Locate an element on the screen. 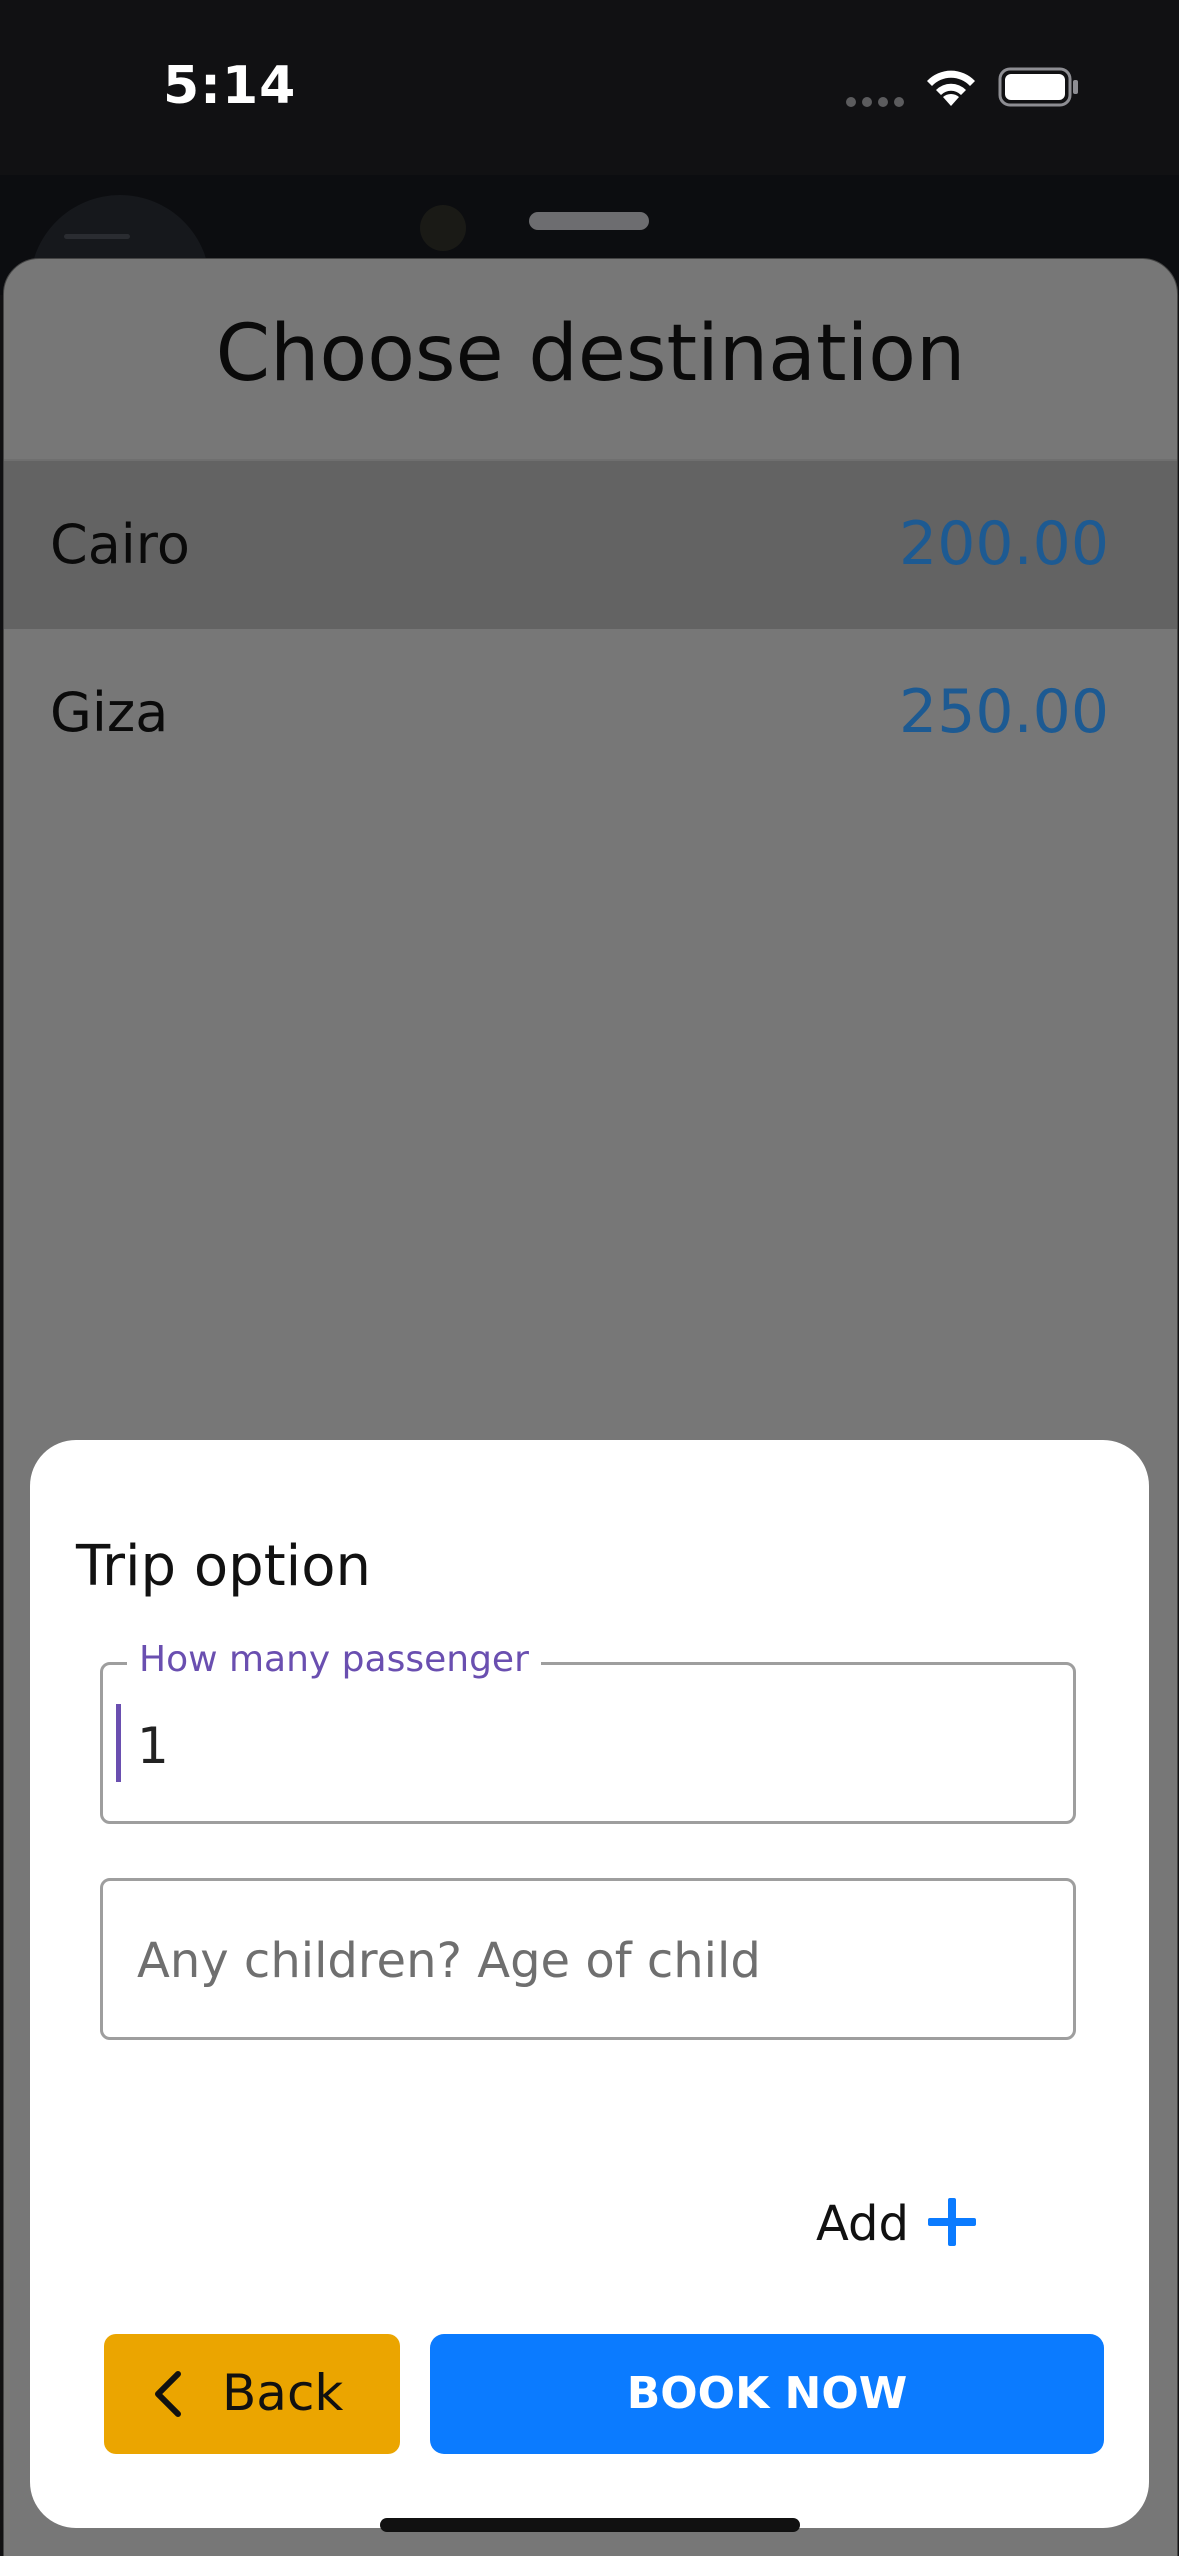 The image size is (1179, 2556). add-label: Add is located at coordinates (862, 2224).